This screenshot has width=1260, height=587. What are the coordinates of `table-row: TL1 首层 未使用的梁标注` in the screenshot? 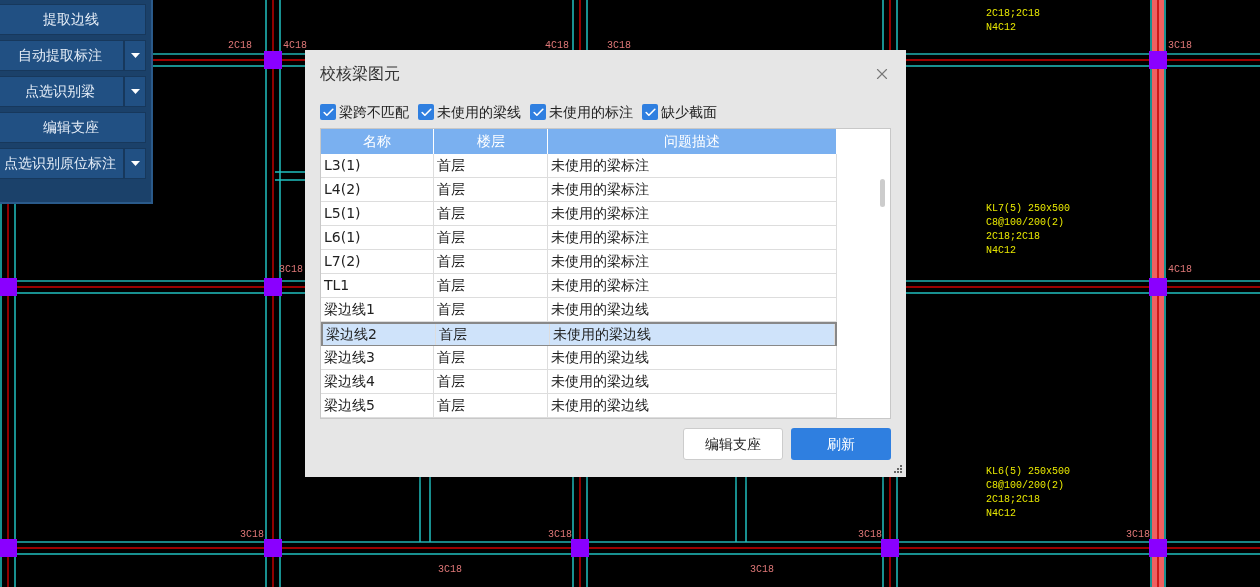 It's located at (579, 286).